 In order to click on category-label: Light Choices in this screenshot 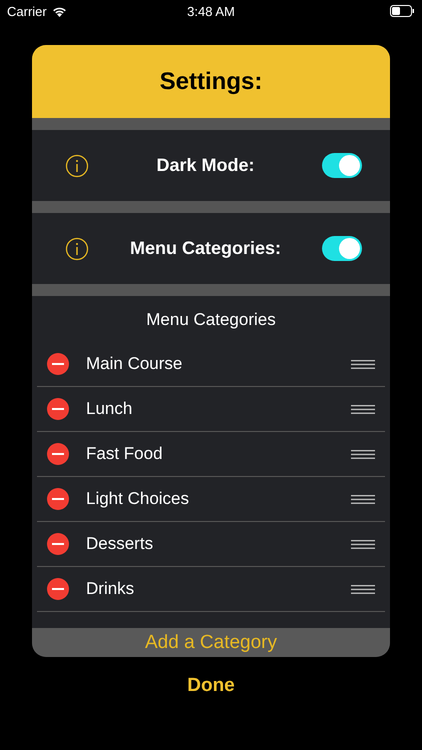, I will do `click(138, 499)`.